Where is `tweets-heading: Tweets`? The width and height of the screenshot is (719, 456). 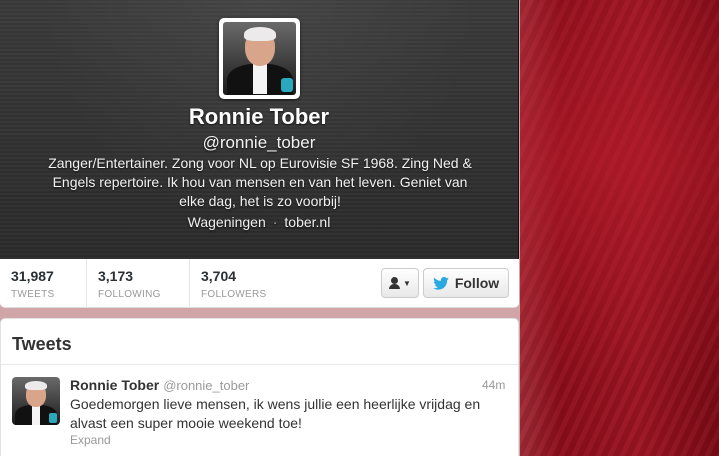 tweets-heading: Tweets is located at coordinates (42, 344).